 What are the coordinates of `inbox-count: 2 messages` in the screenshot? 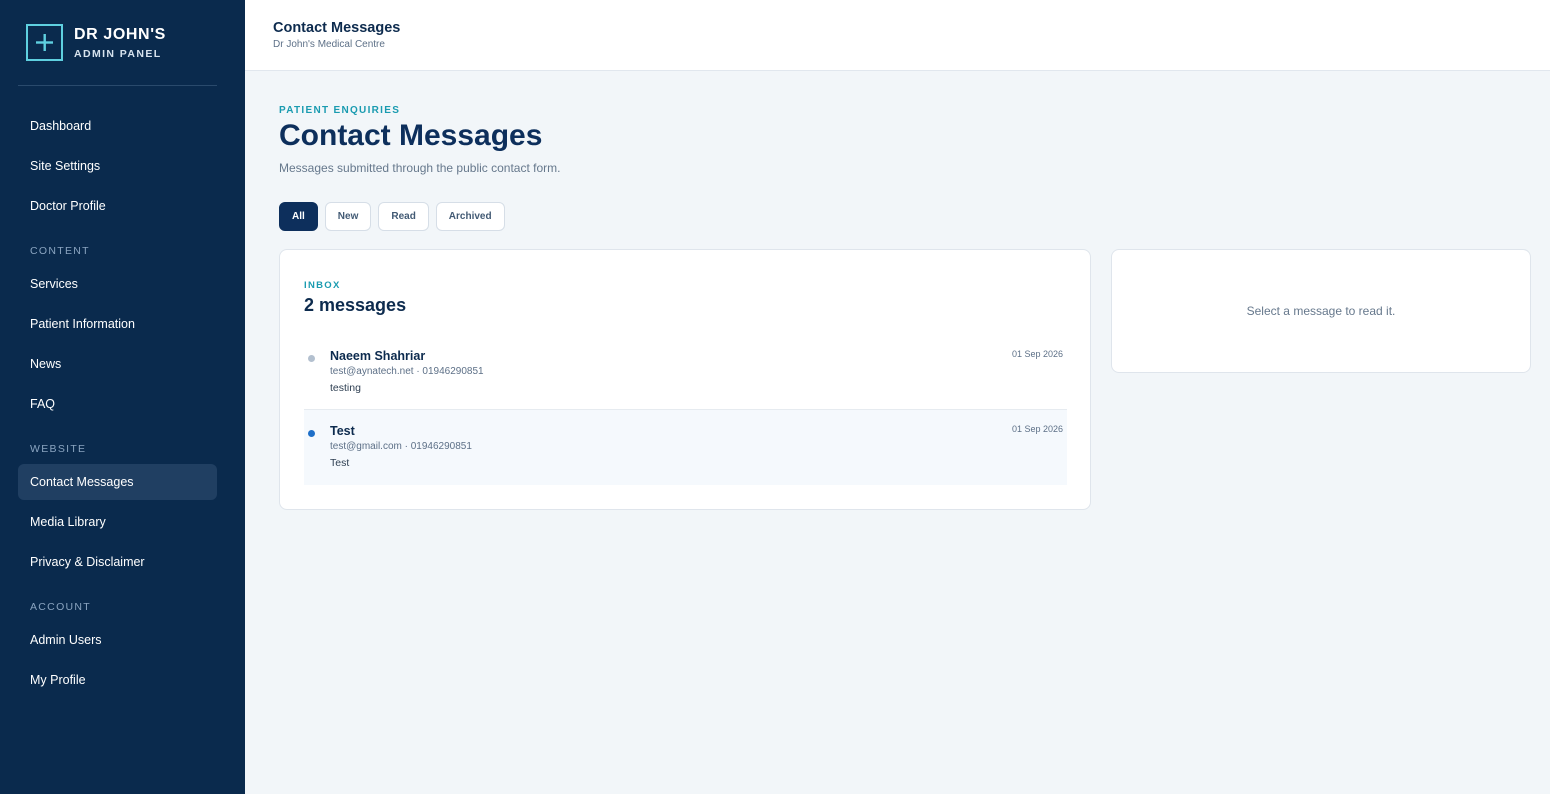 It's located at (355, 305).